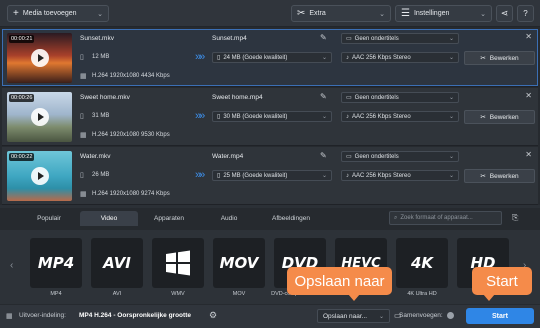 Image resolution: width=540 pixels, height=328 pixels. What do you see at coordinates (109, 218) in the screenshot?
I see `tab-video: Video` at bounding box center [109, 218].